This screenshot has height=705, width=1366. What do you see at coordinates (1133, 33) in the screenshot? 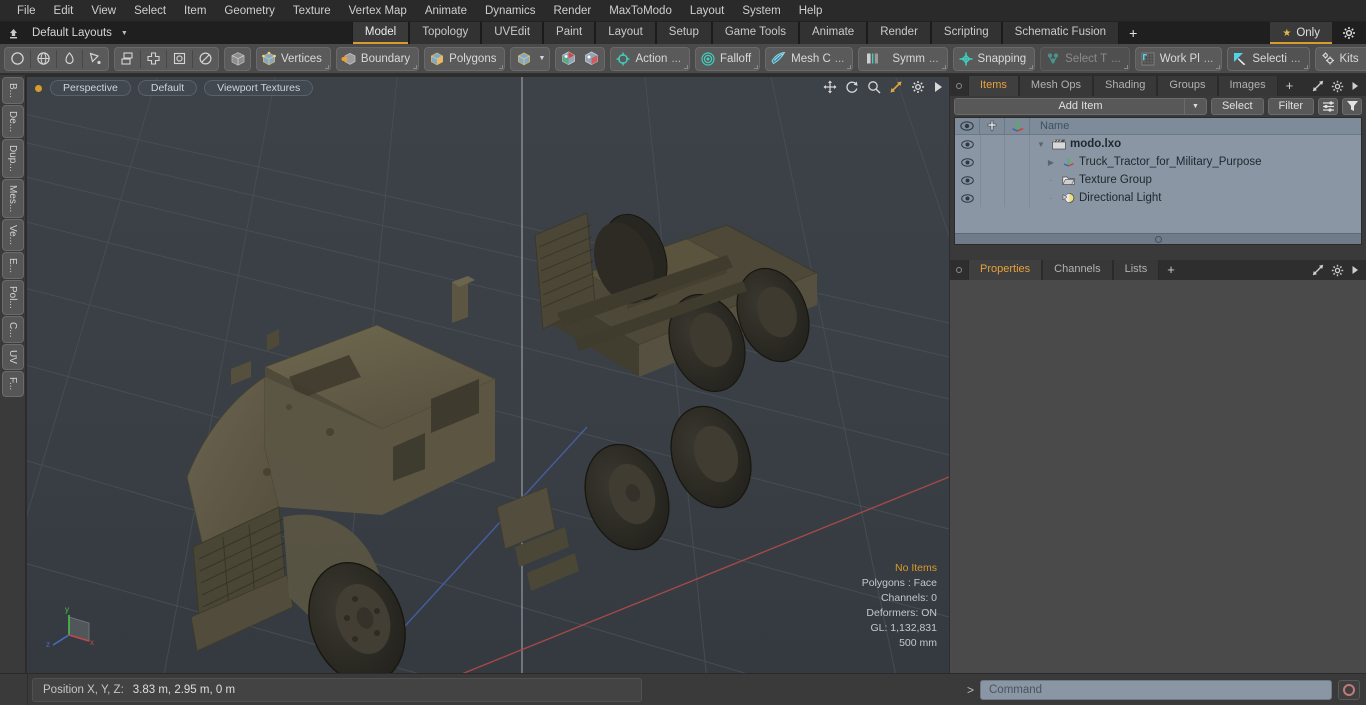
I see `add-layout-tab-button: +` at bounding box center [1133, 33].